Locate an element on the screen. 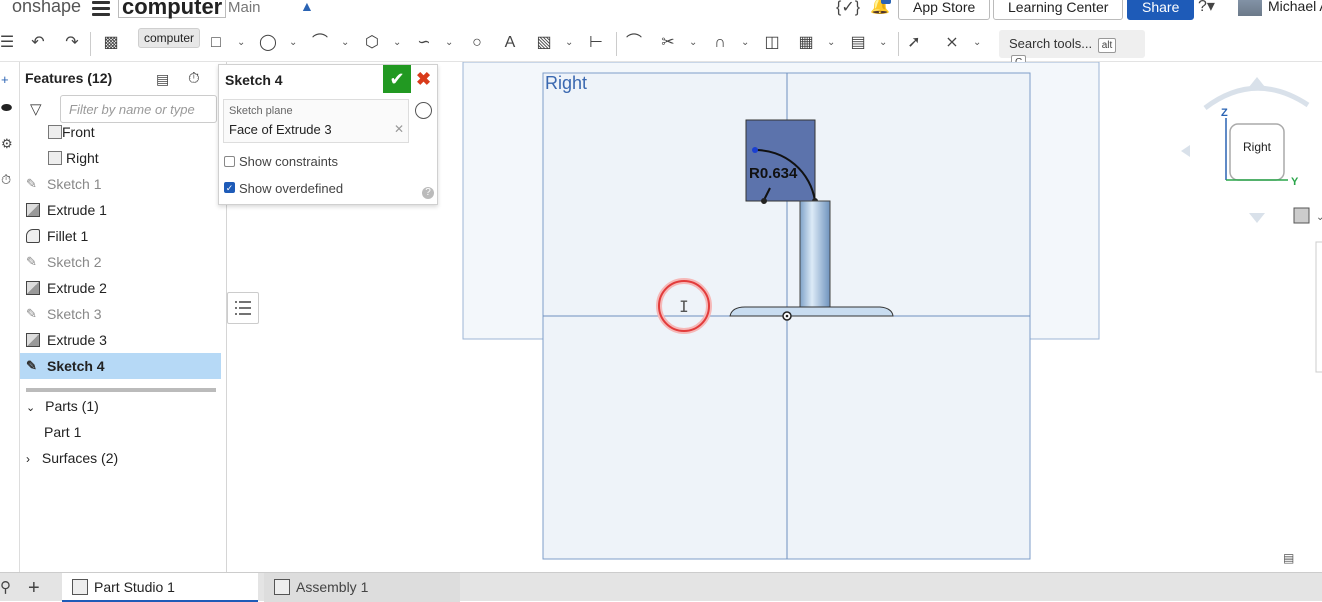 The width and height of the screenshot is (1322, 602). offset-icon: ∩ is located at coordinates (720, 43).